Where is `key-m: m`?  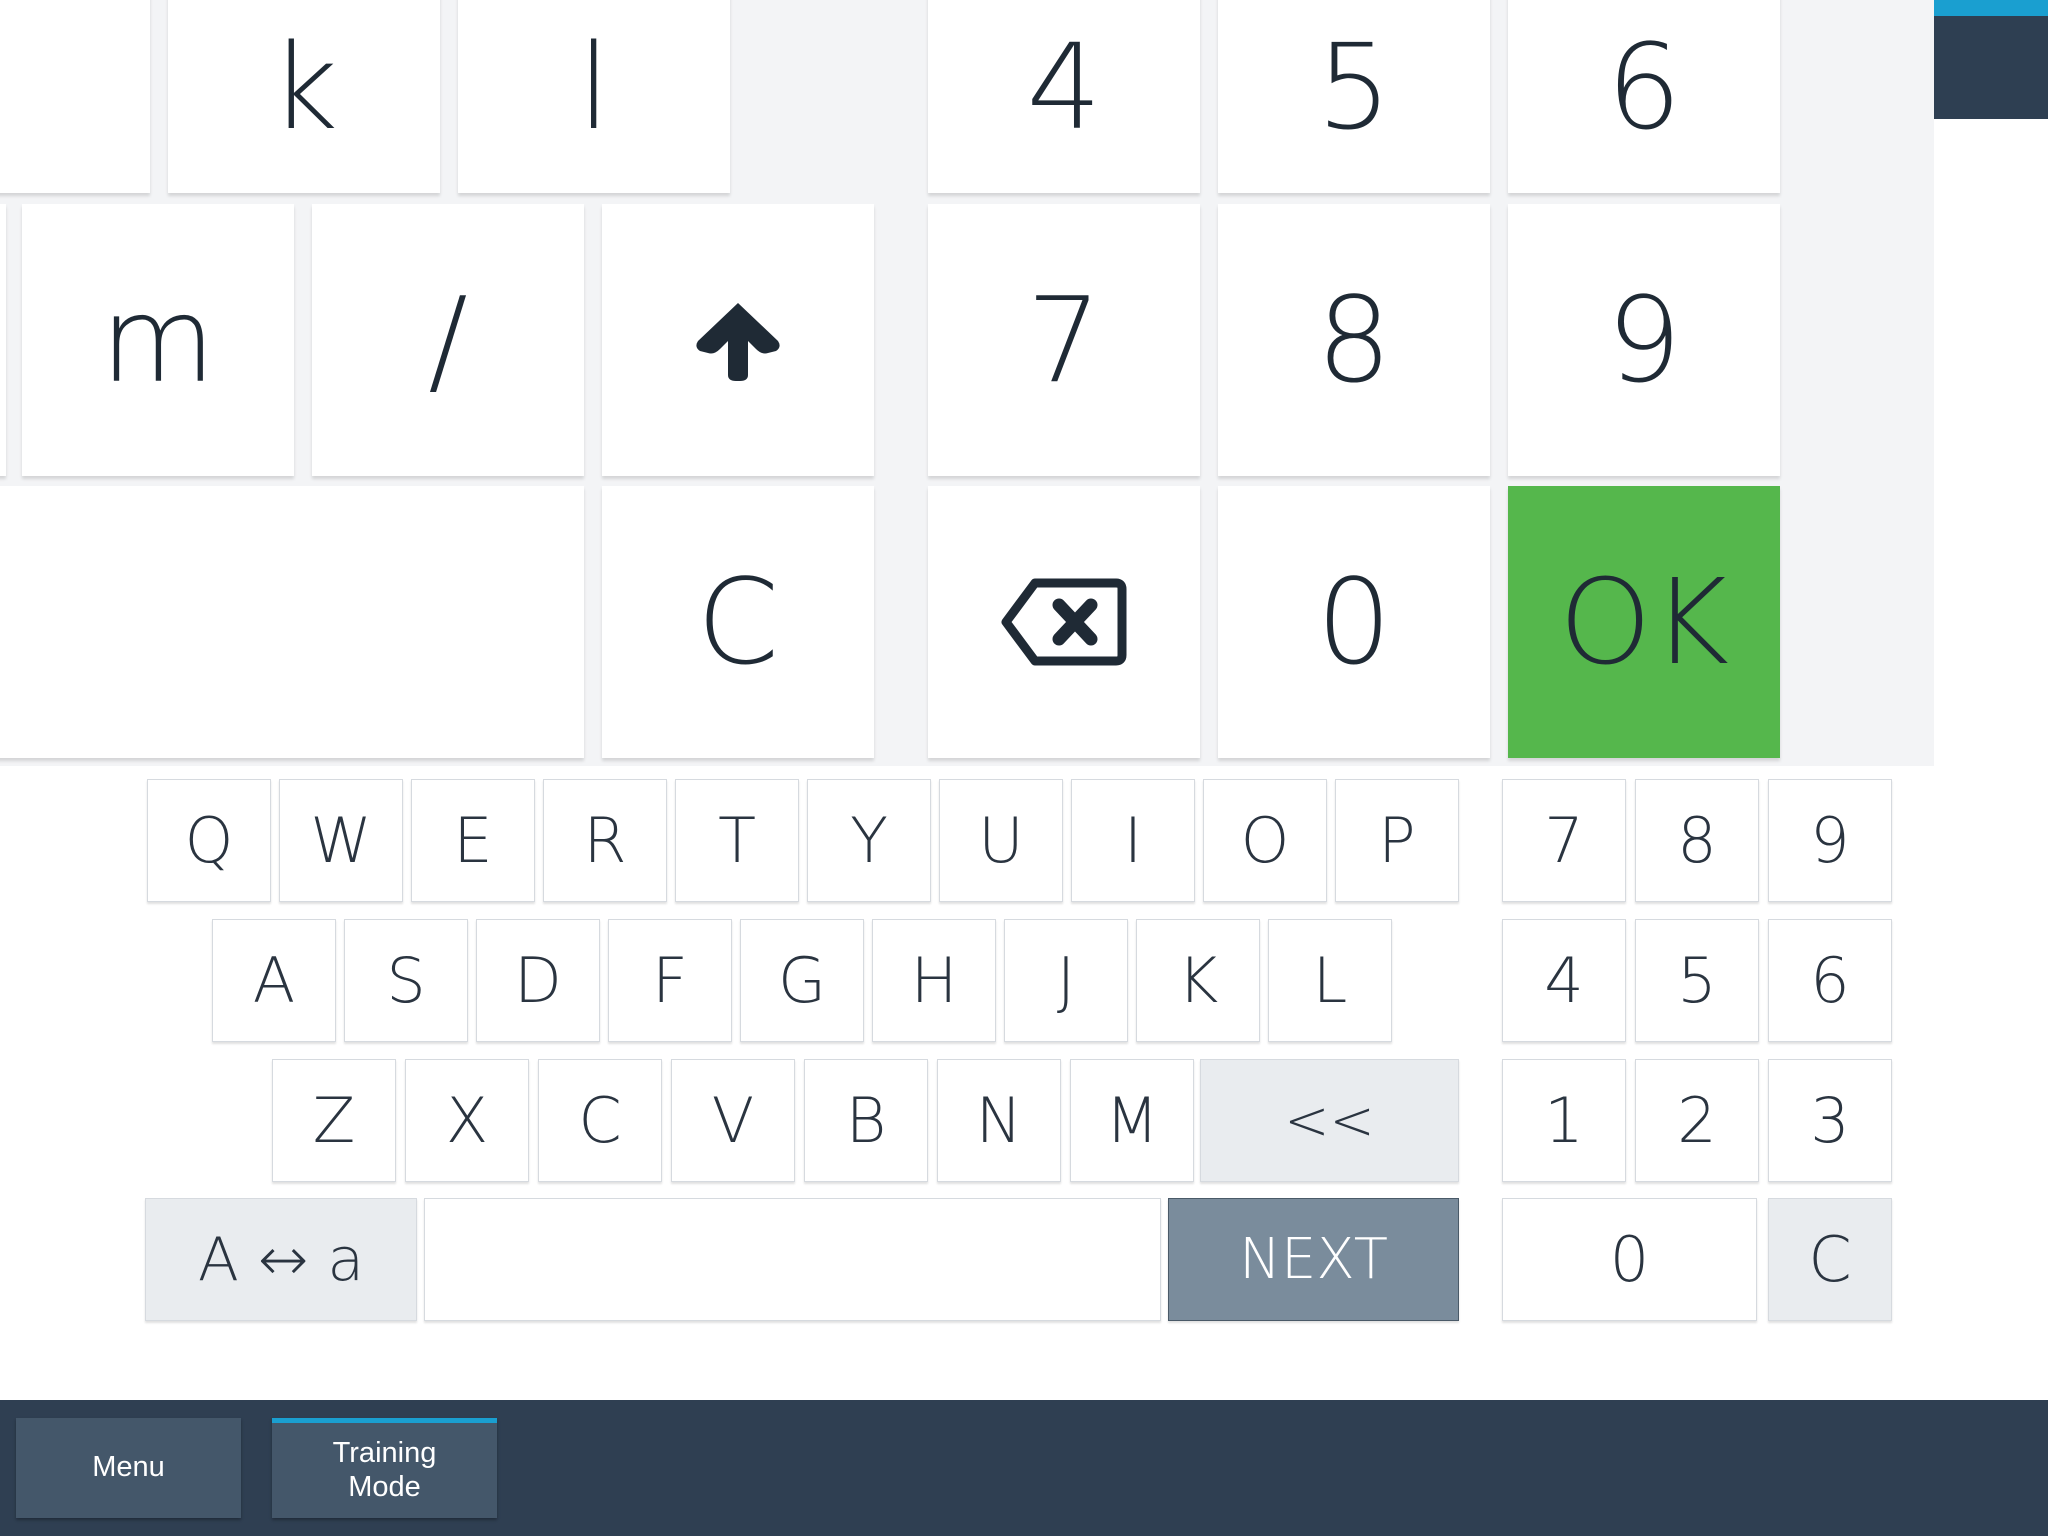 key-m: m is located at coordinates (158, 340).